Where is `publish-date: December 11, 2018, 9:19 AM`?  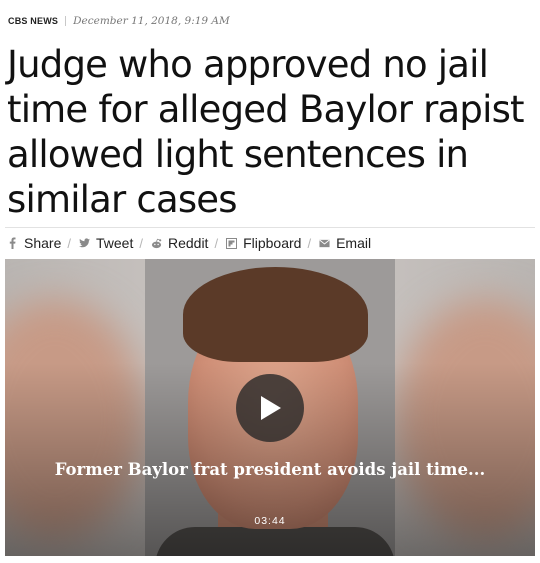 publish-date: December 11, 2018, 9:19 AM is located at coordinates (151, 21).